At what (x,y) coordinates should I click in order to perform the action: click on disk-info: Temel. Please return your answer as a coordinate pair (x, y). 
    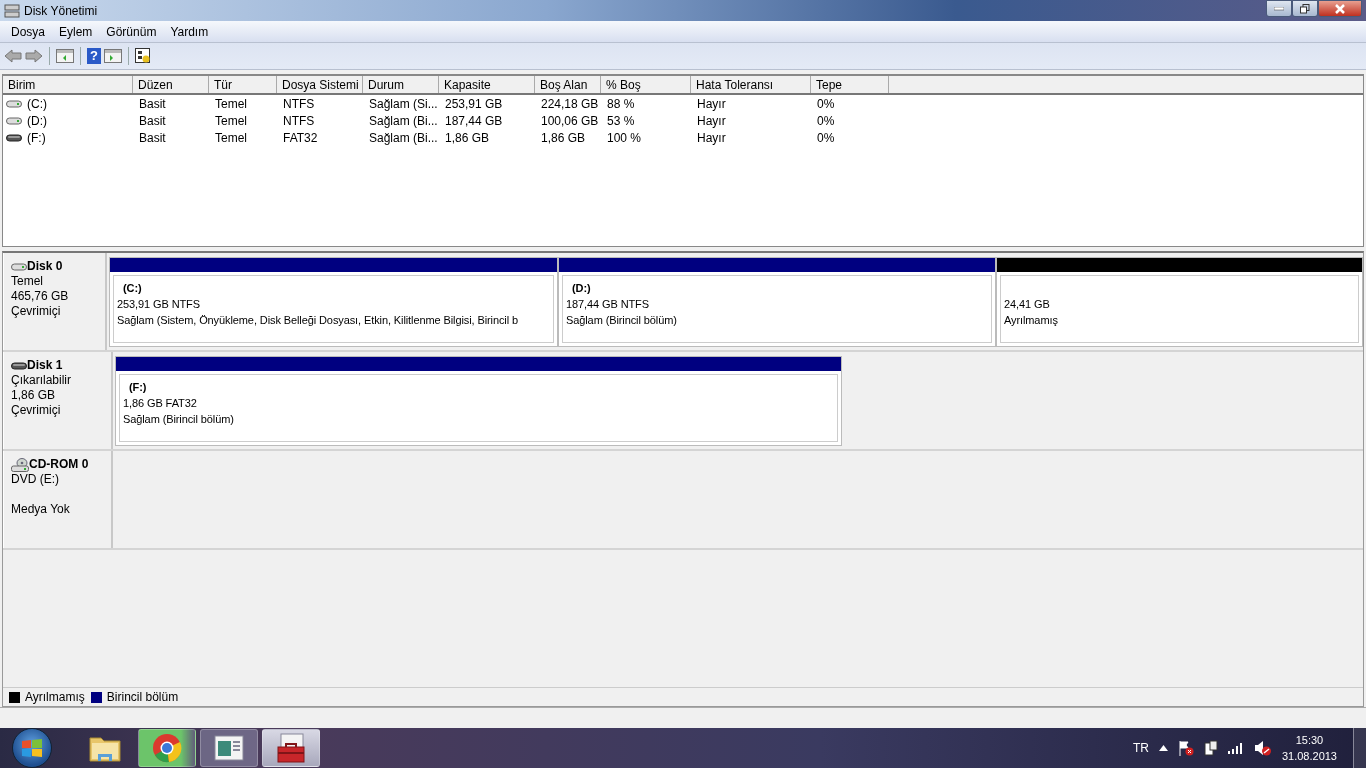
    Looking at the image, I should click on (27, 281).